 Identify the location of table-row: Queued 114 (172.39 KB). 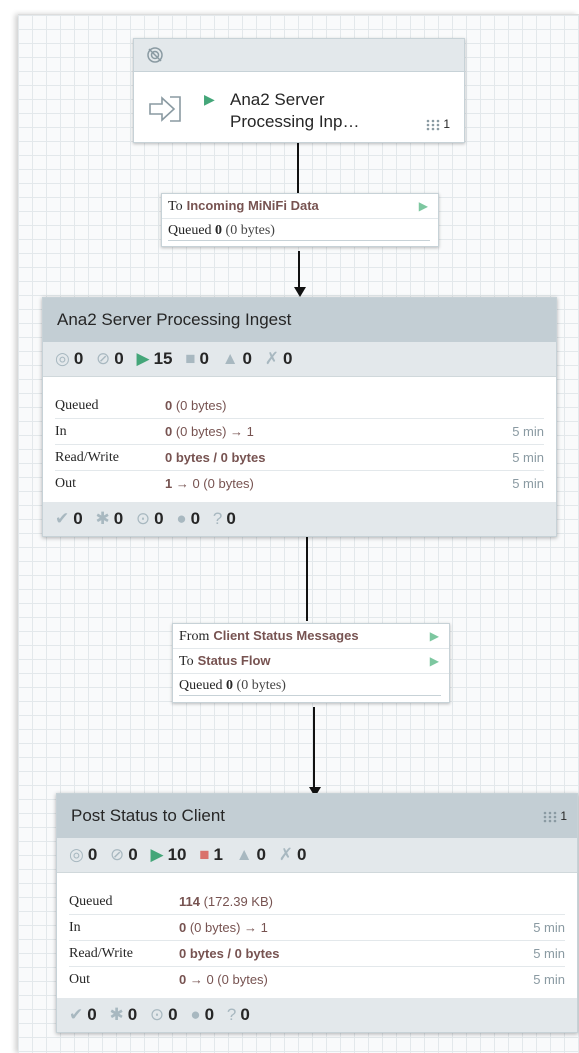
(317, 902).